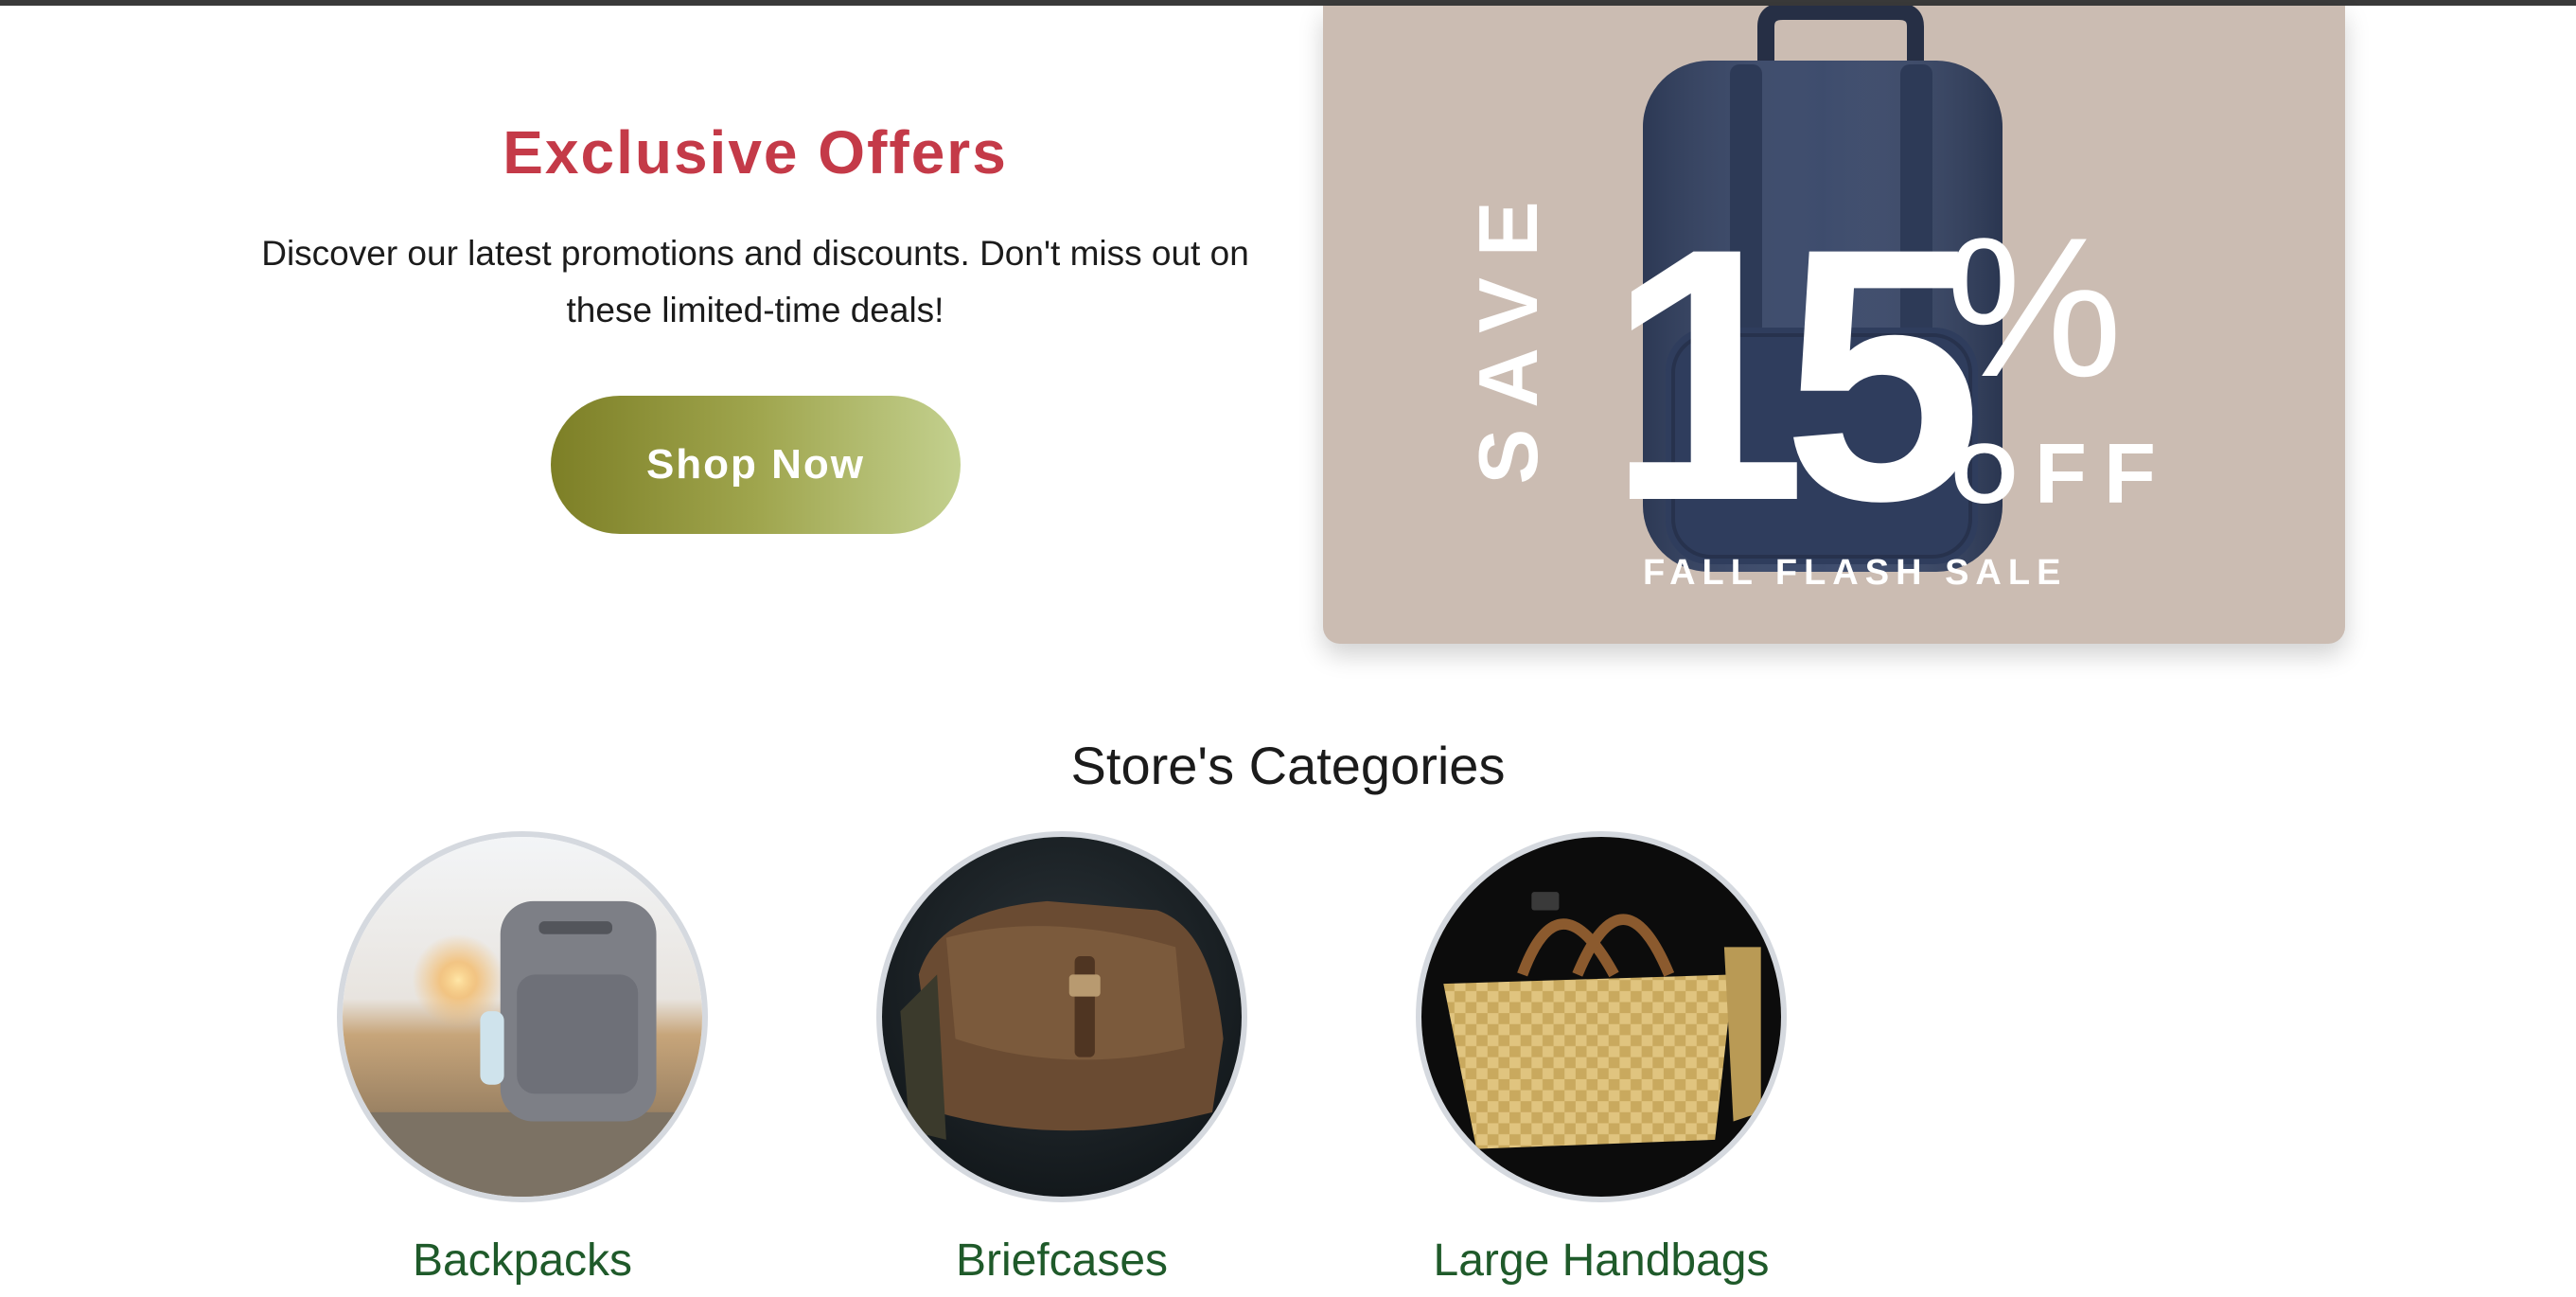  Describe the element at coordinates (1602, 1261) in the screenshot. I see `category-label-large-handbags: Large Handbags` at that location.